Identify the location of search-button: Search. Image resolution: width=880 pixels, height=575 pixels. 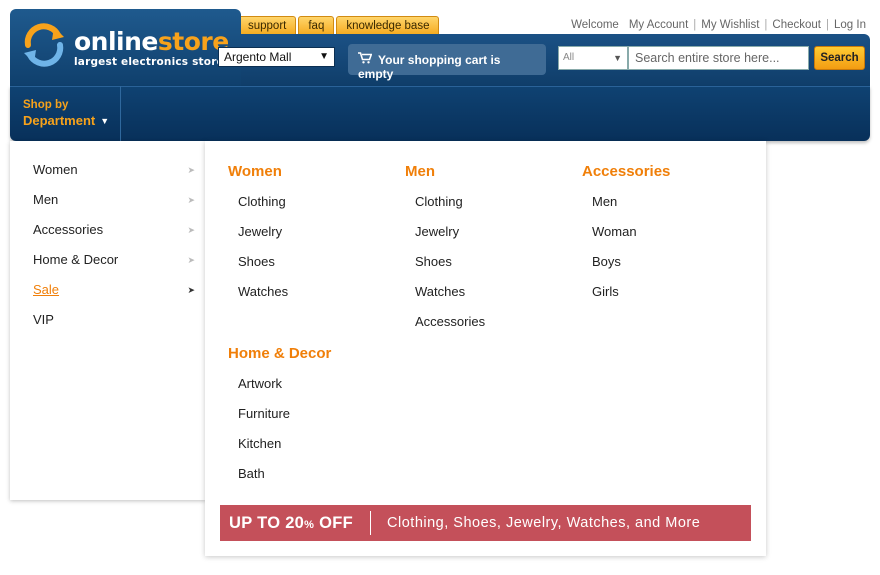
(839, 58).